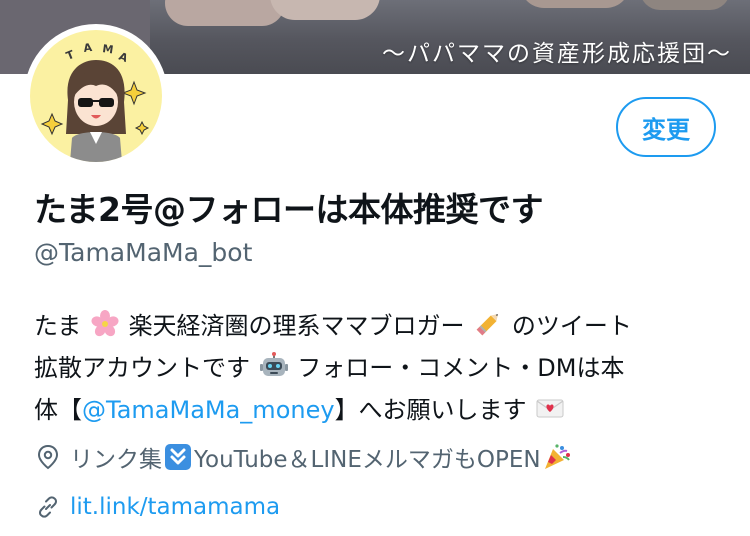 The image size is (750, 536). I want to click on link-icon, so click(48, 507).